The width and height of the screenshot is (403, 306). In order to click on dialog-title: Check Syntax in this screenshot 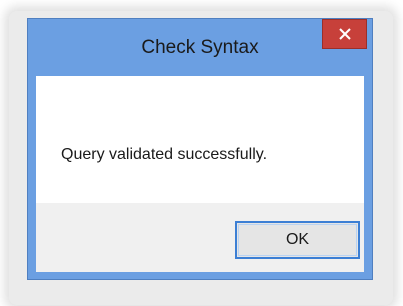, I will do `click(200, 47)`.